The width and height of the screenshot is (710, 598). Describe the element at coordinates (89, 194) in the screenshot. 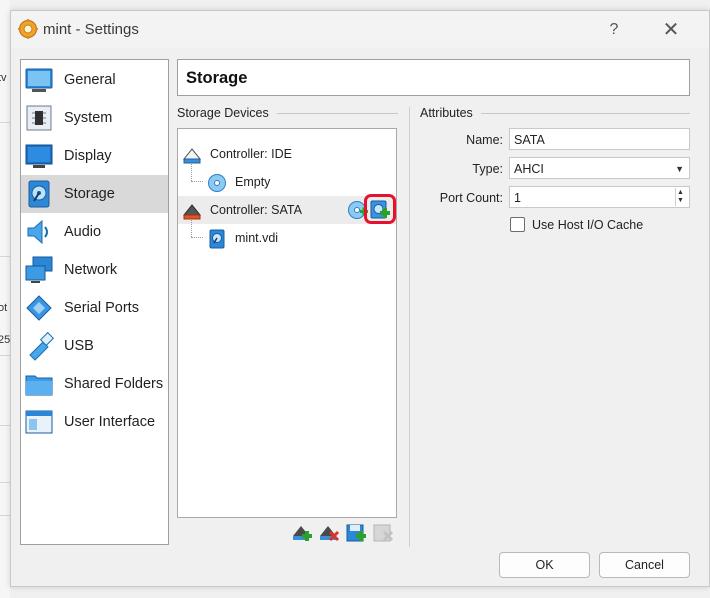

I see `sidebar-item-label: Storage` at that location.